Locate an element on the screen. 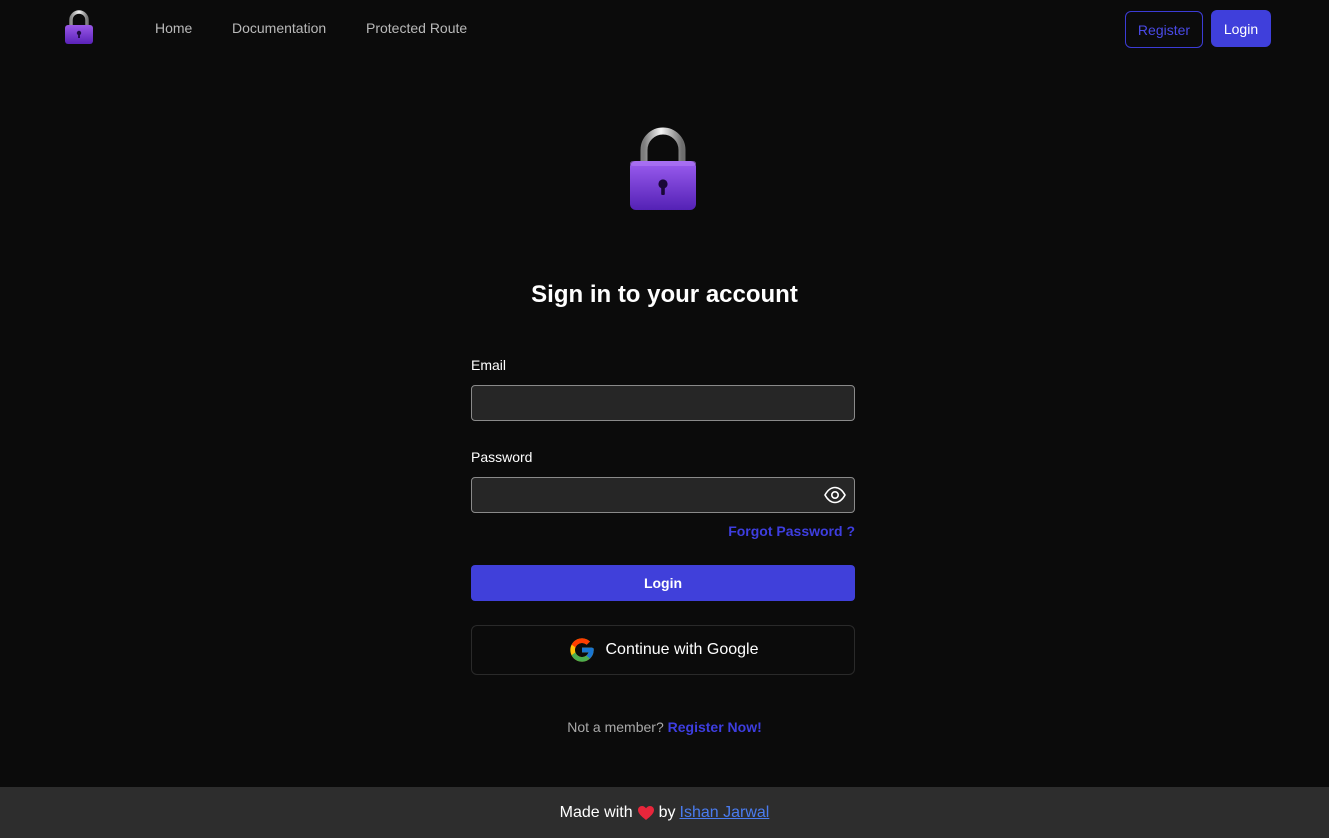  email-field is located at coordinates (663, 403).